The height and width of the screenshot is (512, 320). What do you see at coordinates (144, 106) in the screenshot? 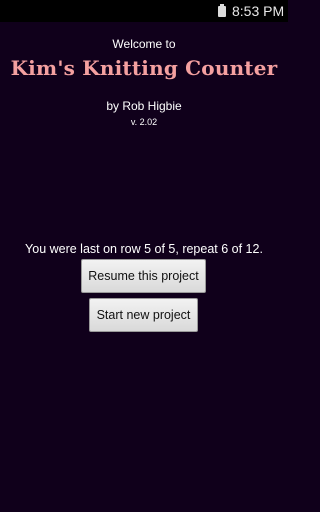
I see `author-text: by Rob Higbie` at bounding box center [144, 106].